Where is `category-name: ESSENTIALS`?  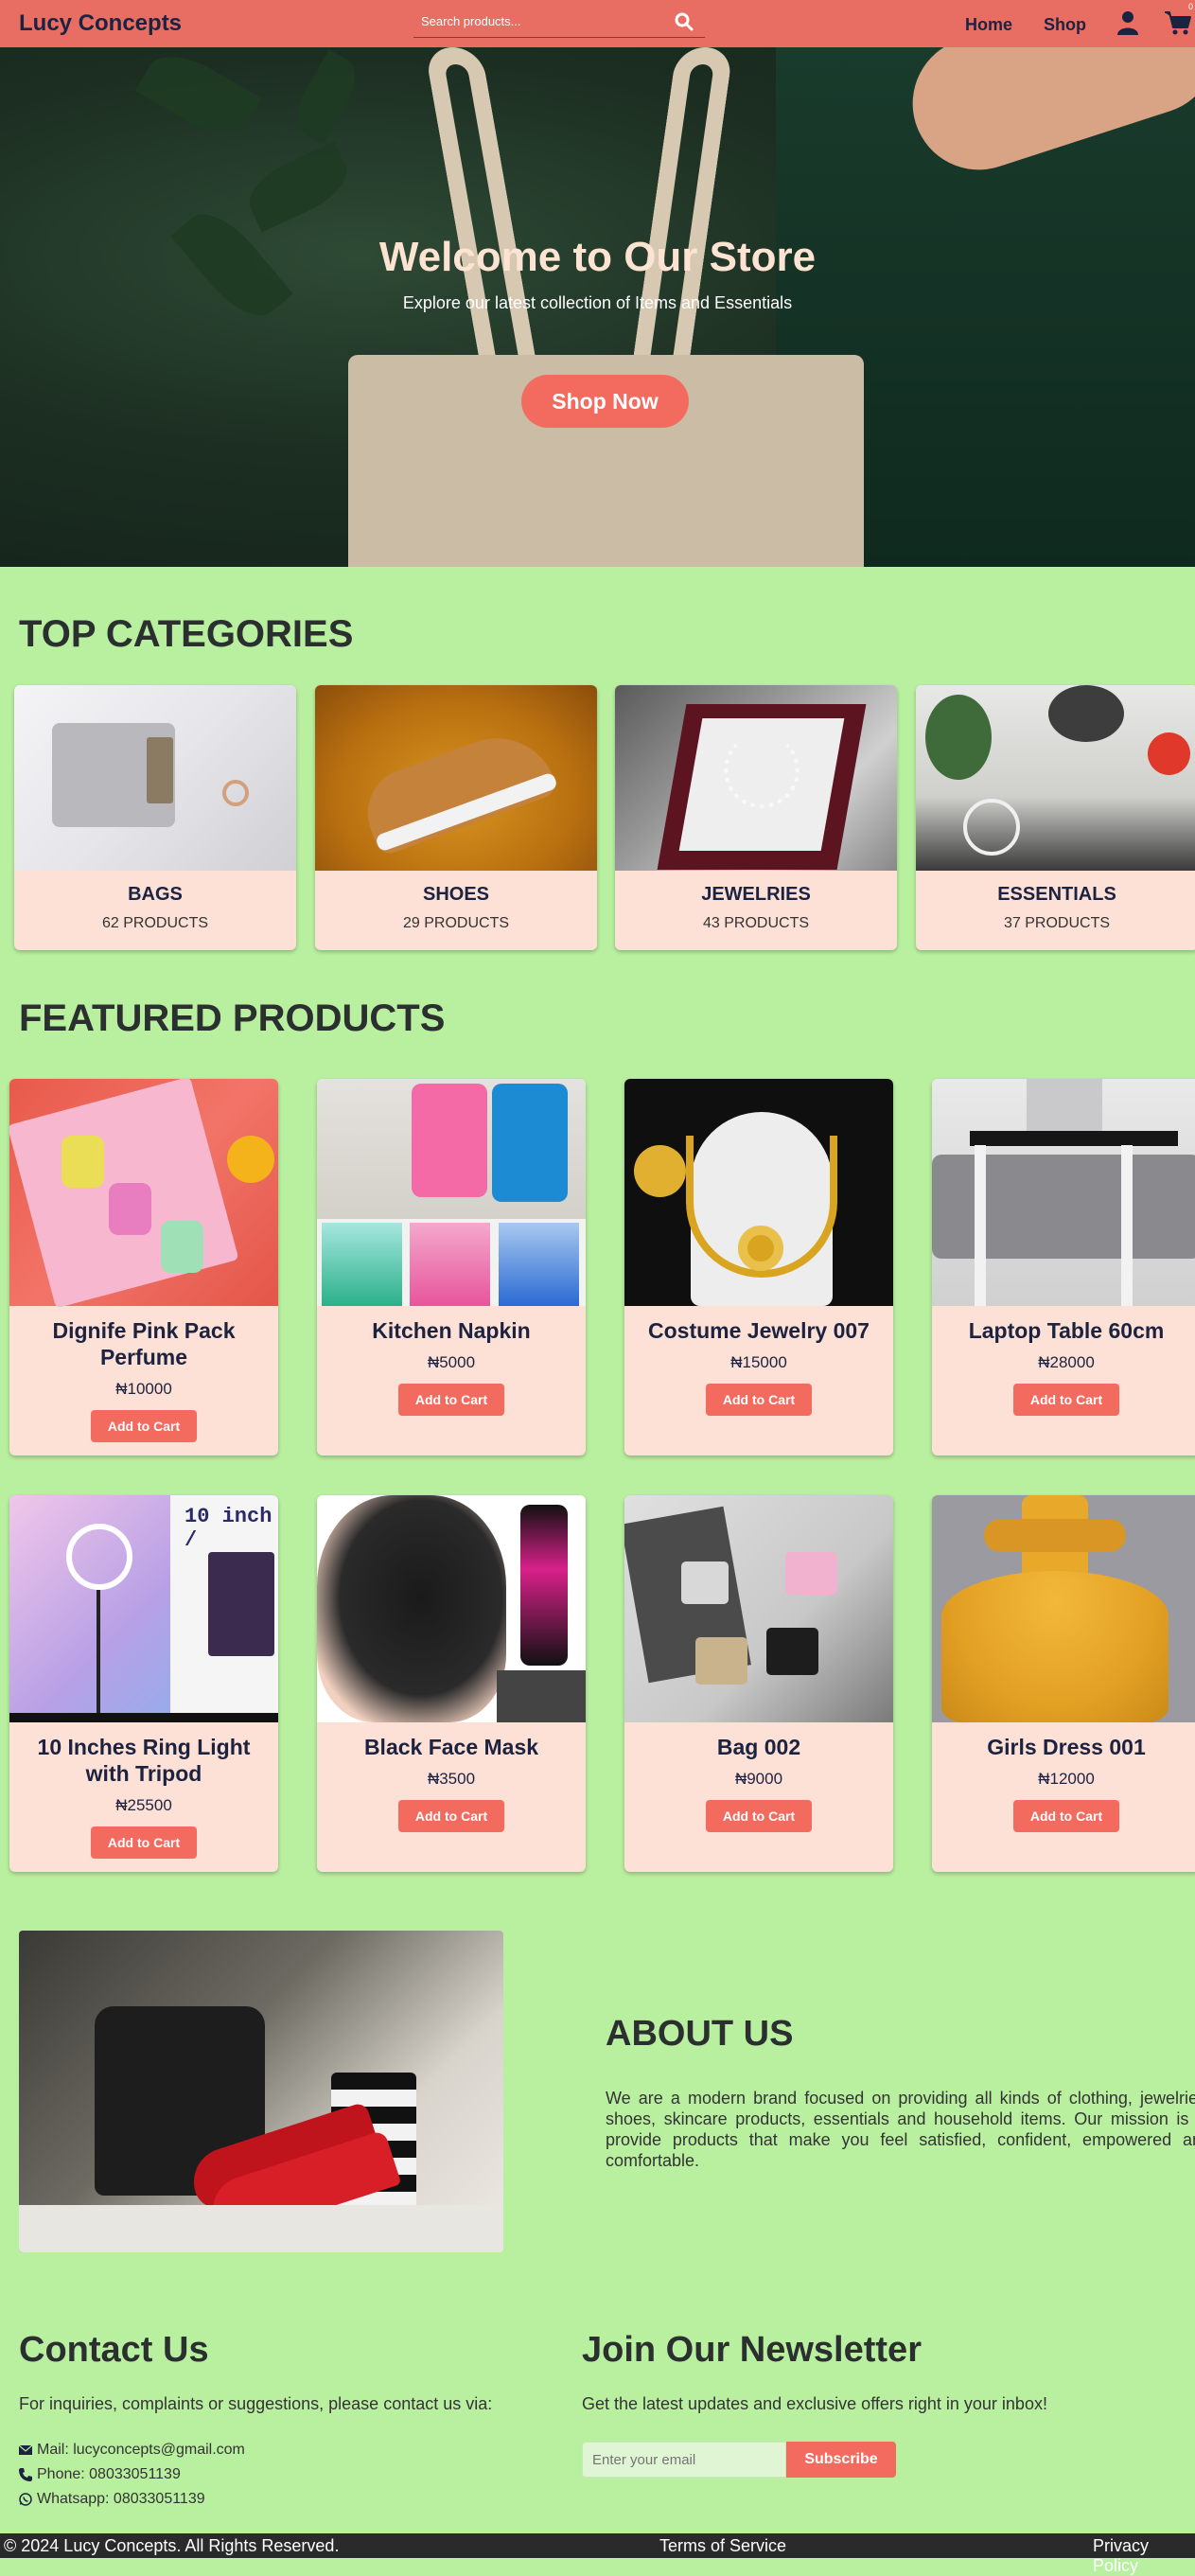
category-name: ESSENTIALS is located at coordinates (1056, 894).